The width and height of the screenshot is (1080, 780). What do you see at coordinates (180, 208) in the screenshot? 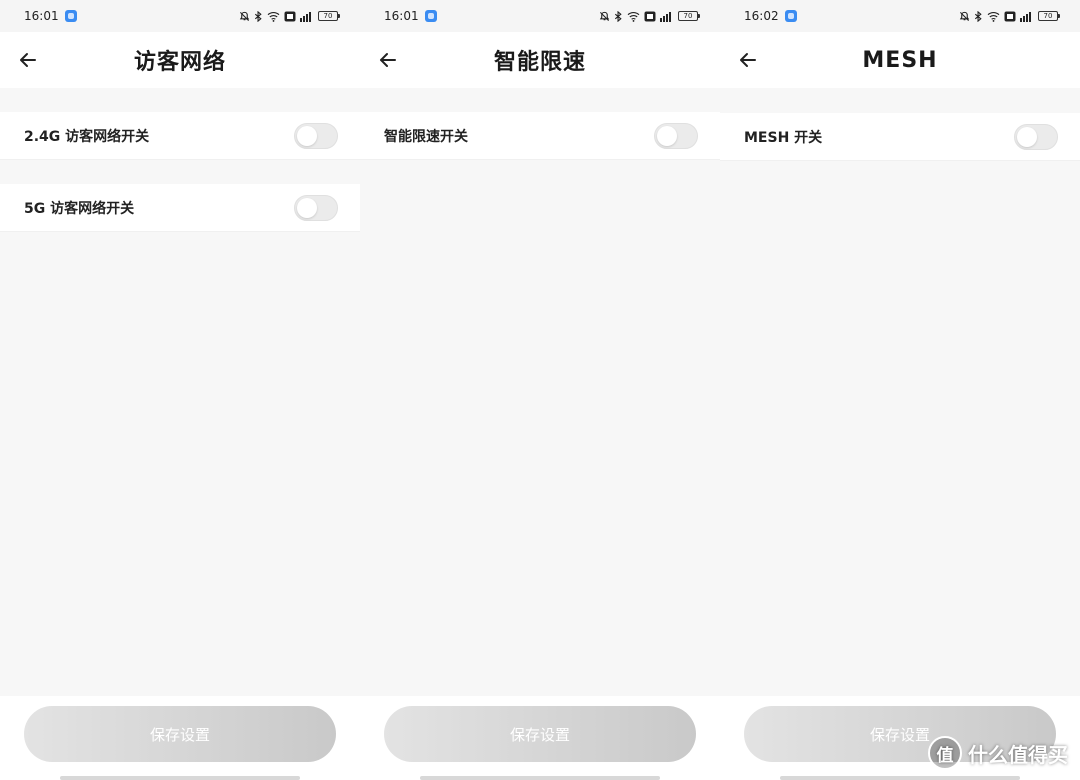
I see `setting-row-5g: 5G 访客网络开关` at bounding box center [180, 208].